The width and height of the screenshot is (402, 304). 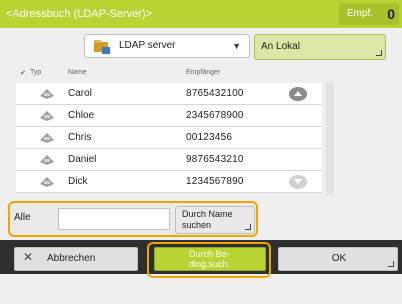 What do you see at coordinates (80, 137) in the screenshot?
I see `row-name: Chris` at bounding box center [80, 137].